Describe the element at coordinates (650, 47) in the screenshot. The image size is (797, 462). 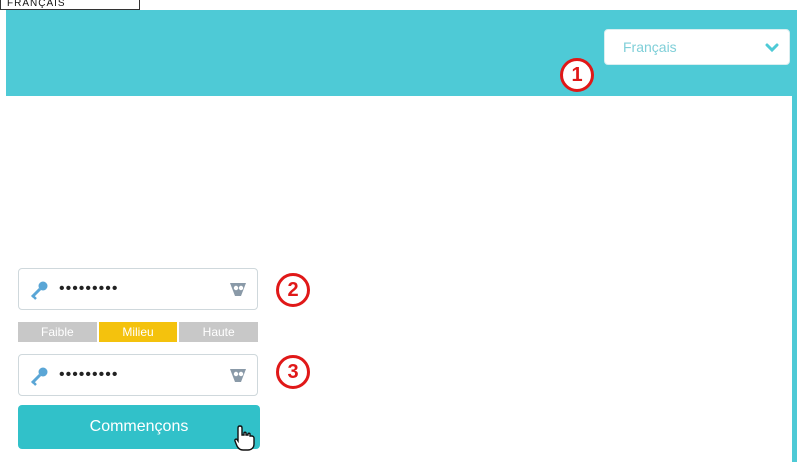
I see `language-select-value: Français` at that location.